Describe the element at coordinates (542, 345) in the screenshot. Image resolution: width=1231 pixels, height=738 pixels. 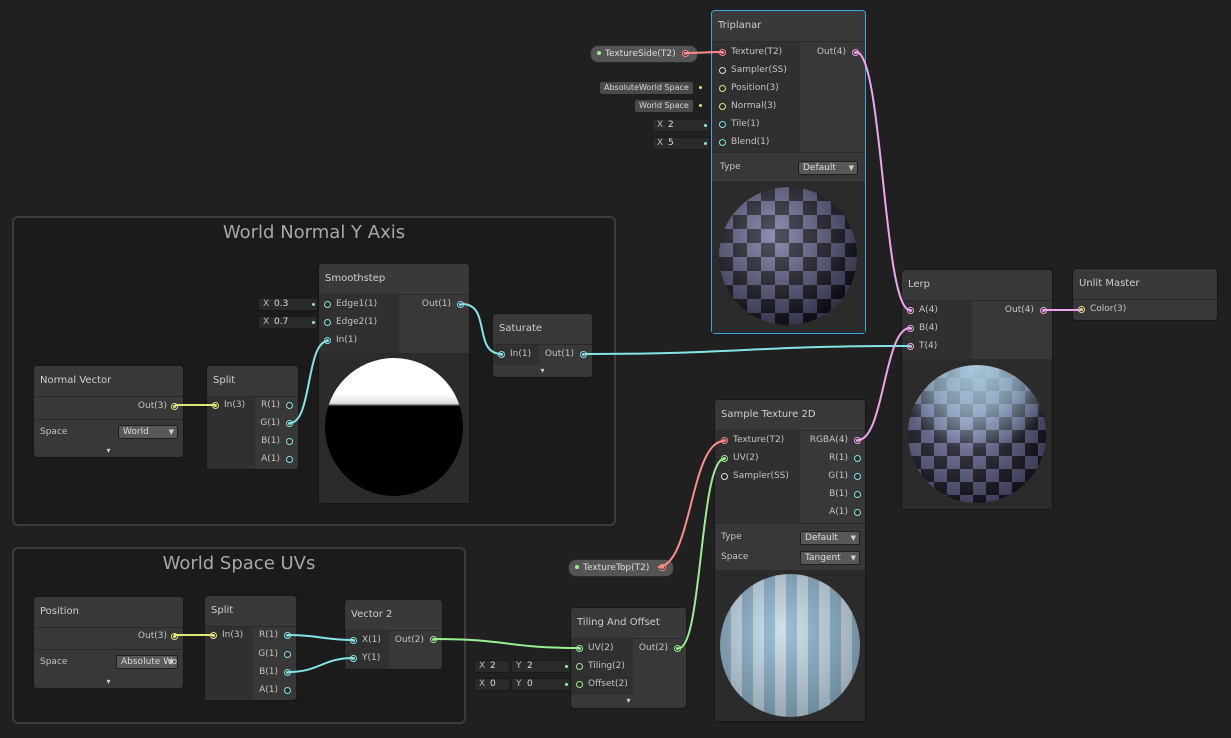
I see `node-saturate: Saturate In(1) Out(1) ▾` at that location.